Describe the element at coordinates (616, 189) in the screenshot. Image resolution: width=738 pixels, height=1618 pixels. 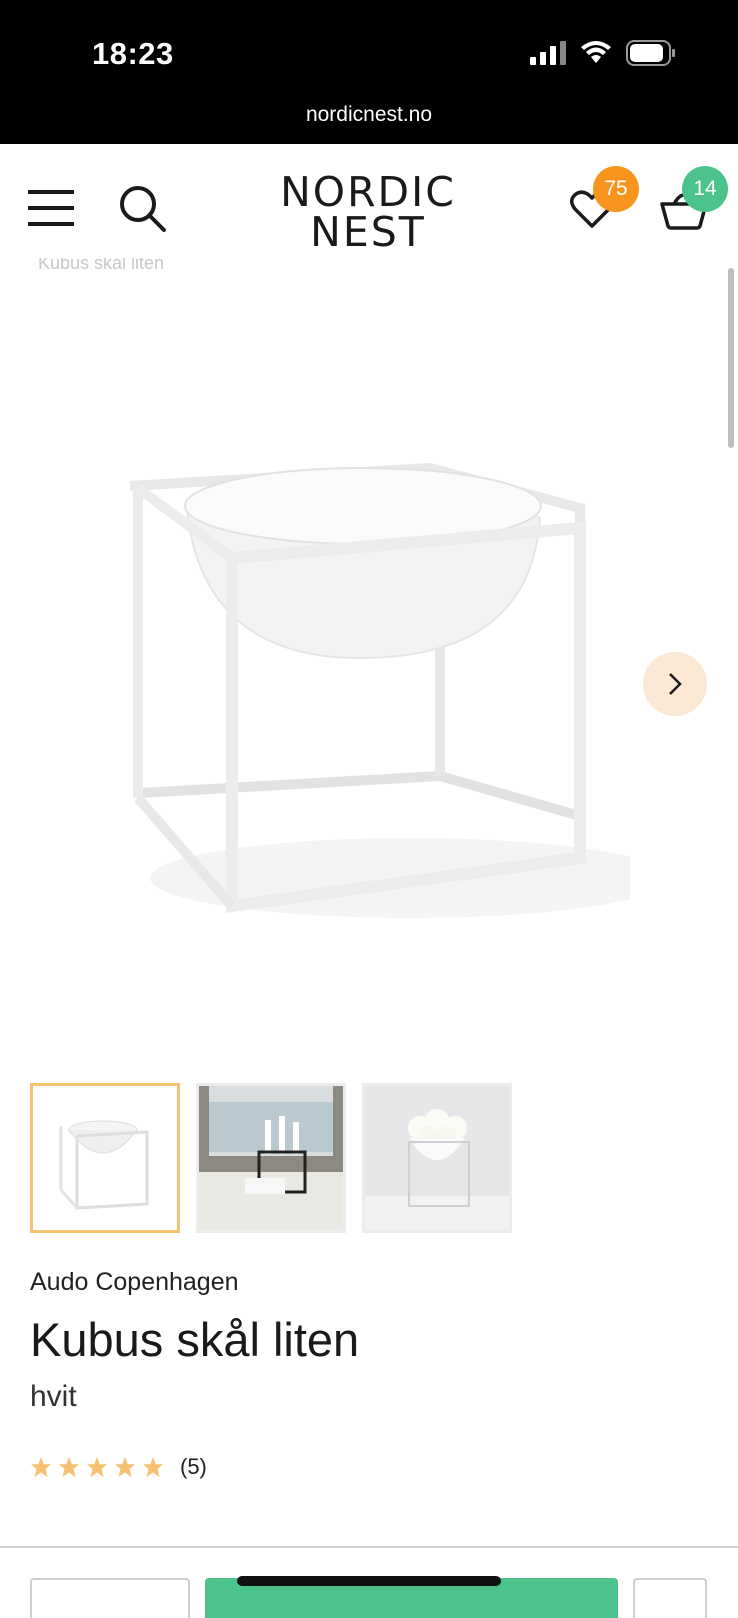
I see `wishlist-count-badge: 75` at that location.